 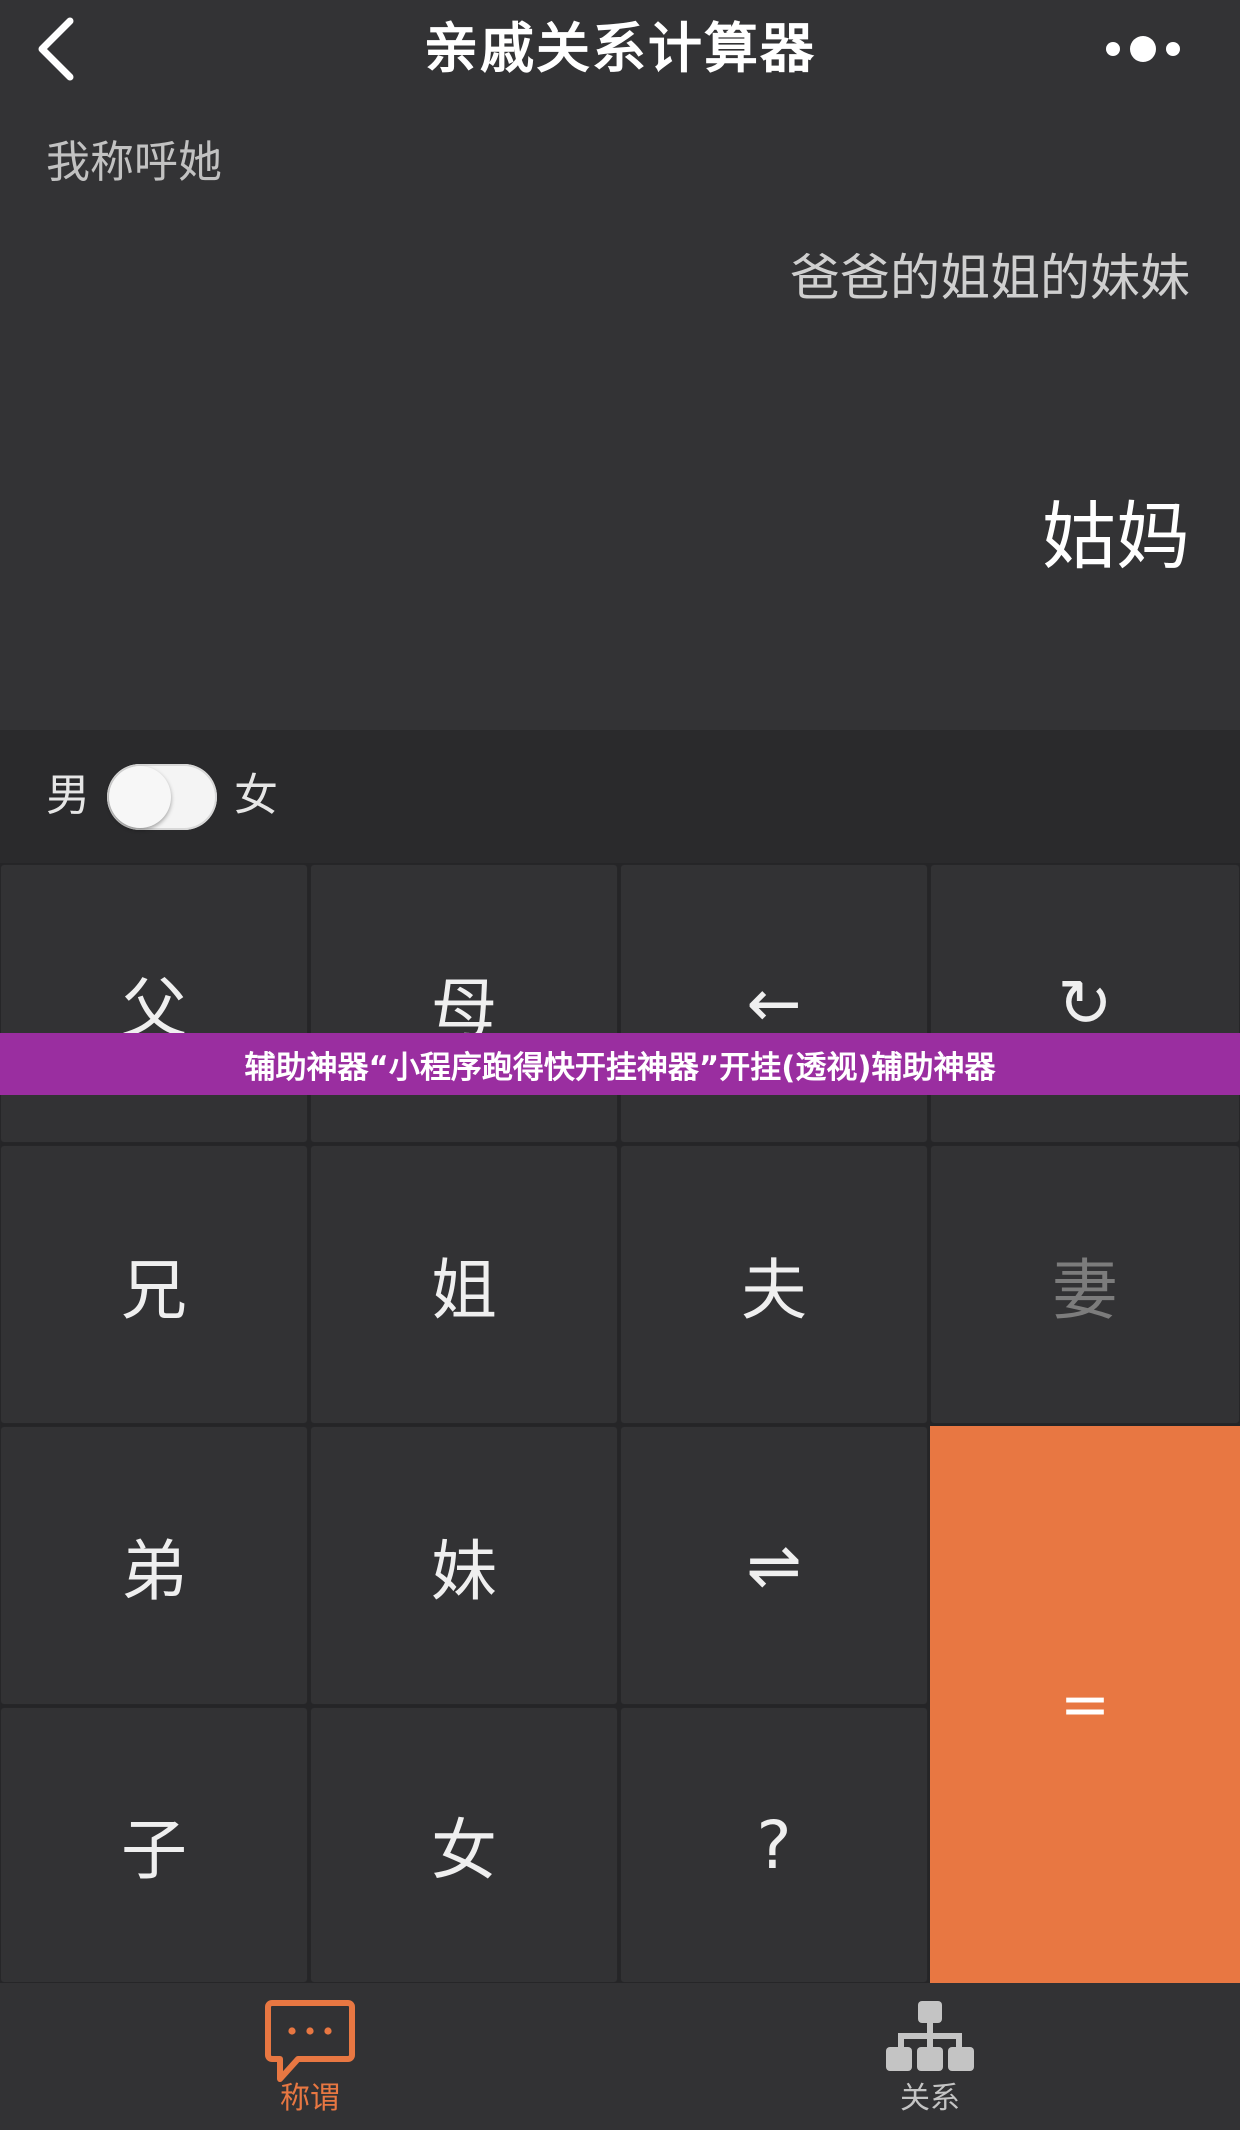 I want to click on key-younger-brother: 弟, so click(x=154, y=1565).